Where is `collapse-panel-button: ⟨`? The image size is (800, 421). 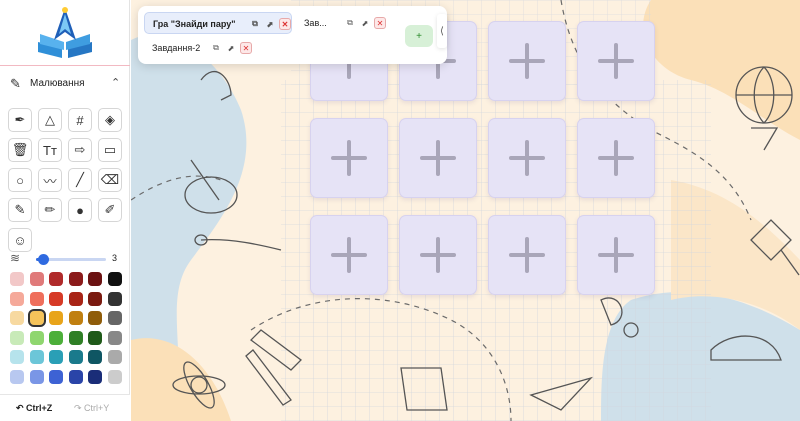 collapse-panel-button: ⟨ is located at coordinates (442, 31).